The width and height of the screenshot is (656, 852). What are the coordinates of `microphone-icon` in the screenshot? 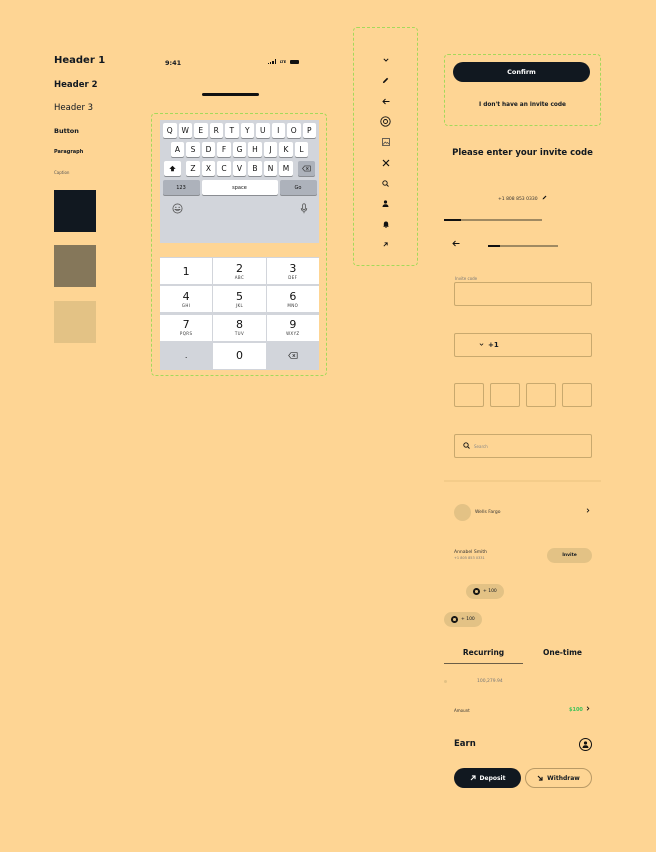 It's located at (304, 210).